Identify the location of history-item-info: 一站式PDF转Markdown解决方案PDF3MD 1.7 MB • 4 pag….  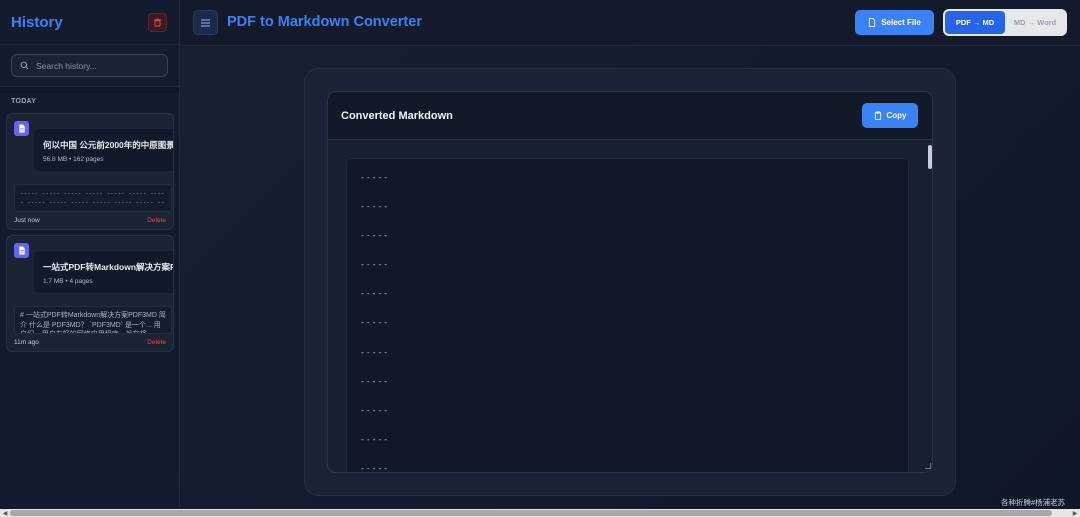
(103, 272).